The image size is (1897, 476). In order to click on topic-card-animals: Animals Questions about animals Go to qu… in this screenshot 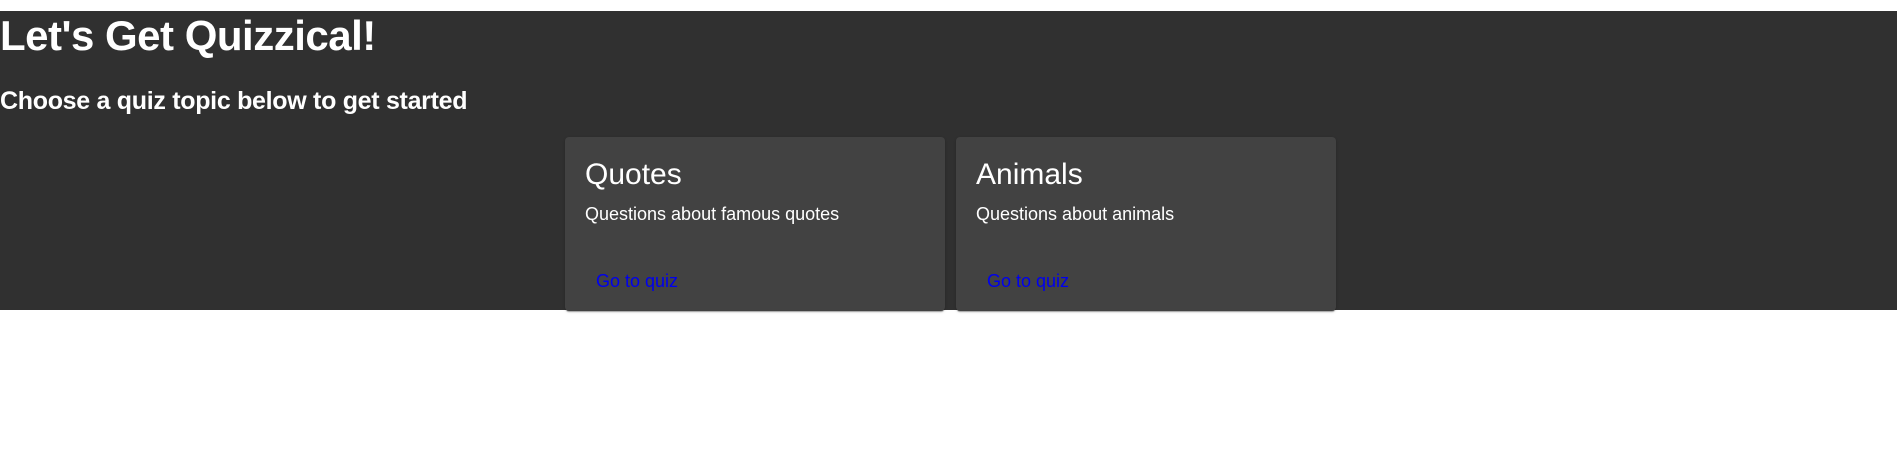, I will do `click(1146, 224)`.